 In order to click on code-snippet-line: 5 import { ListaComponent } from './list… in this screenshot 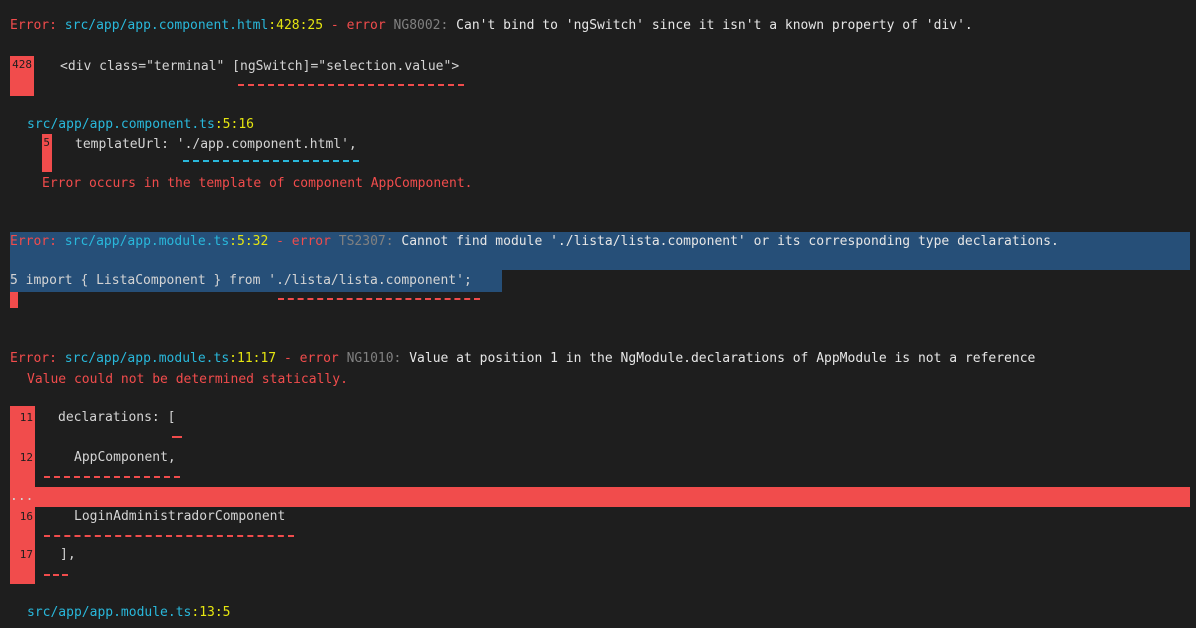, I will do `click(241, 281)`.